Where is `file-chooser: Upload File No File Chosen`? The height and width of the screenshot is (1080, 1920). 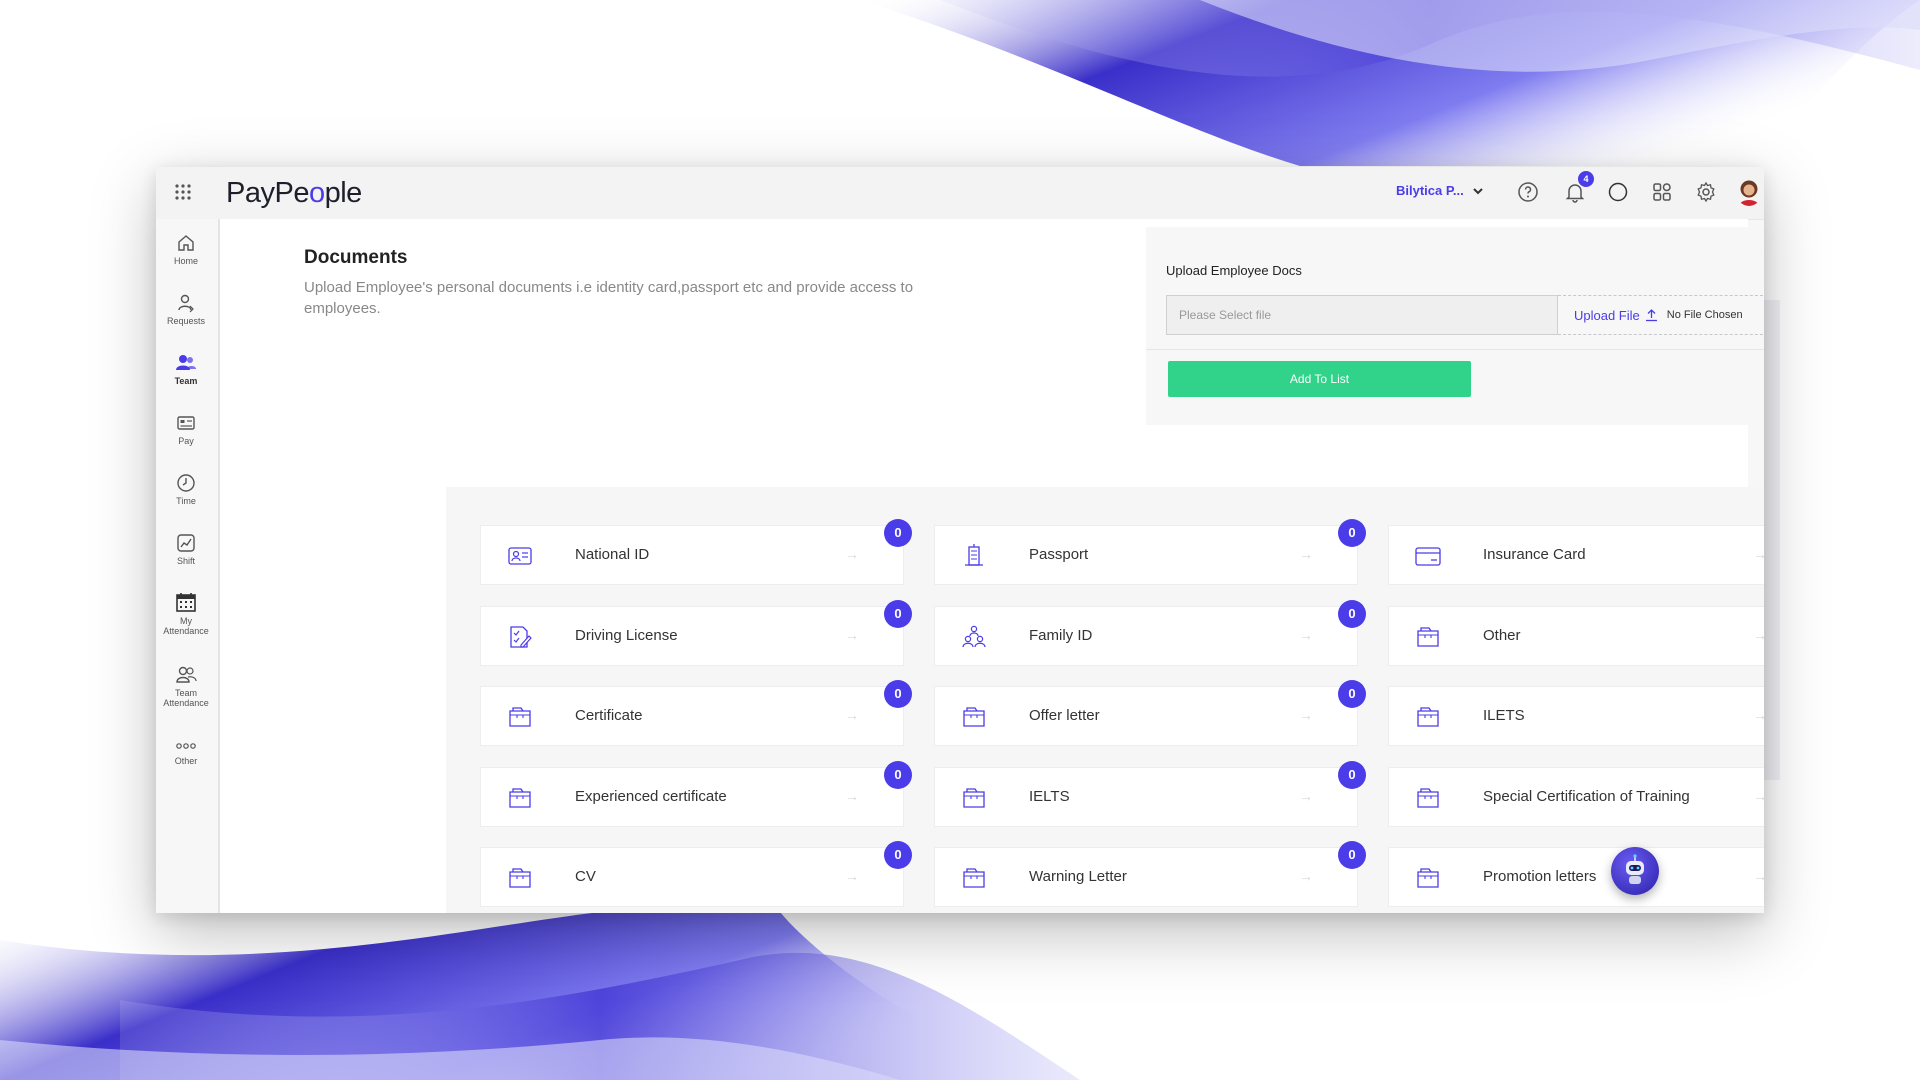 file-chooser: Upload File No File Chosen is located at coordinates (1661, 315).